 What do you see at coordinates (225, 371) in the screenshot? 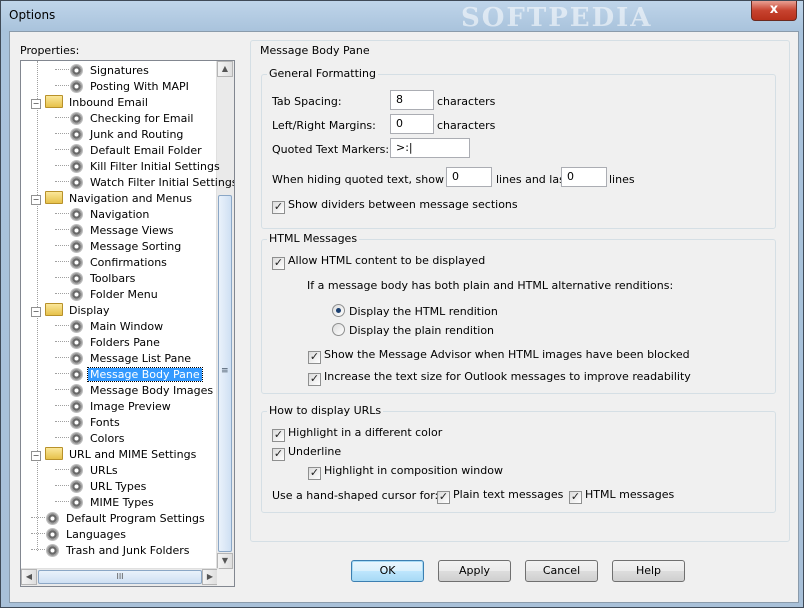
I see `grip-icon: ≡` at bounding box center [225, 371].